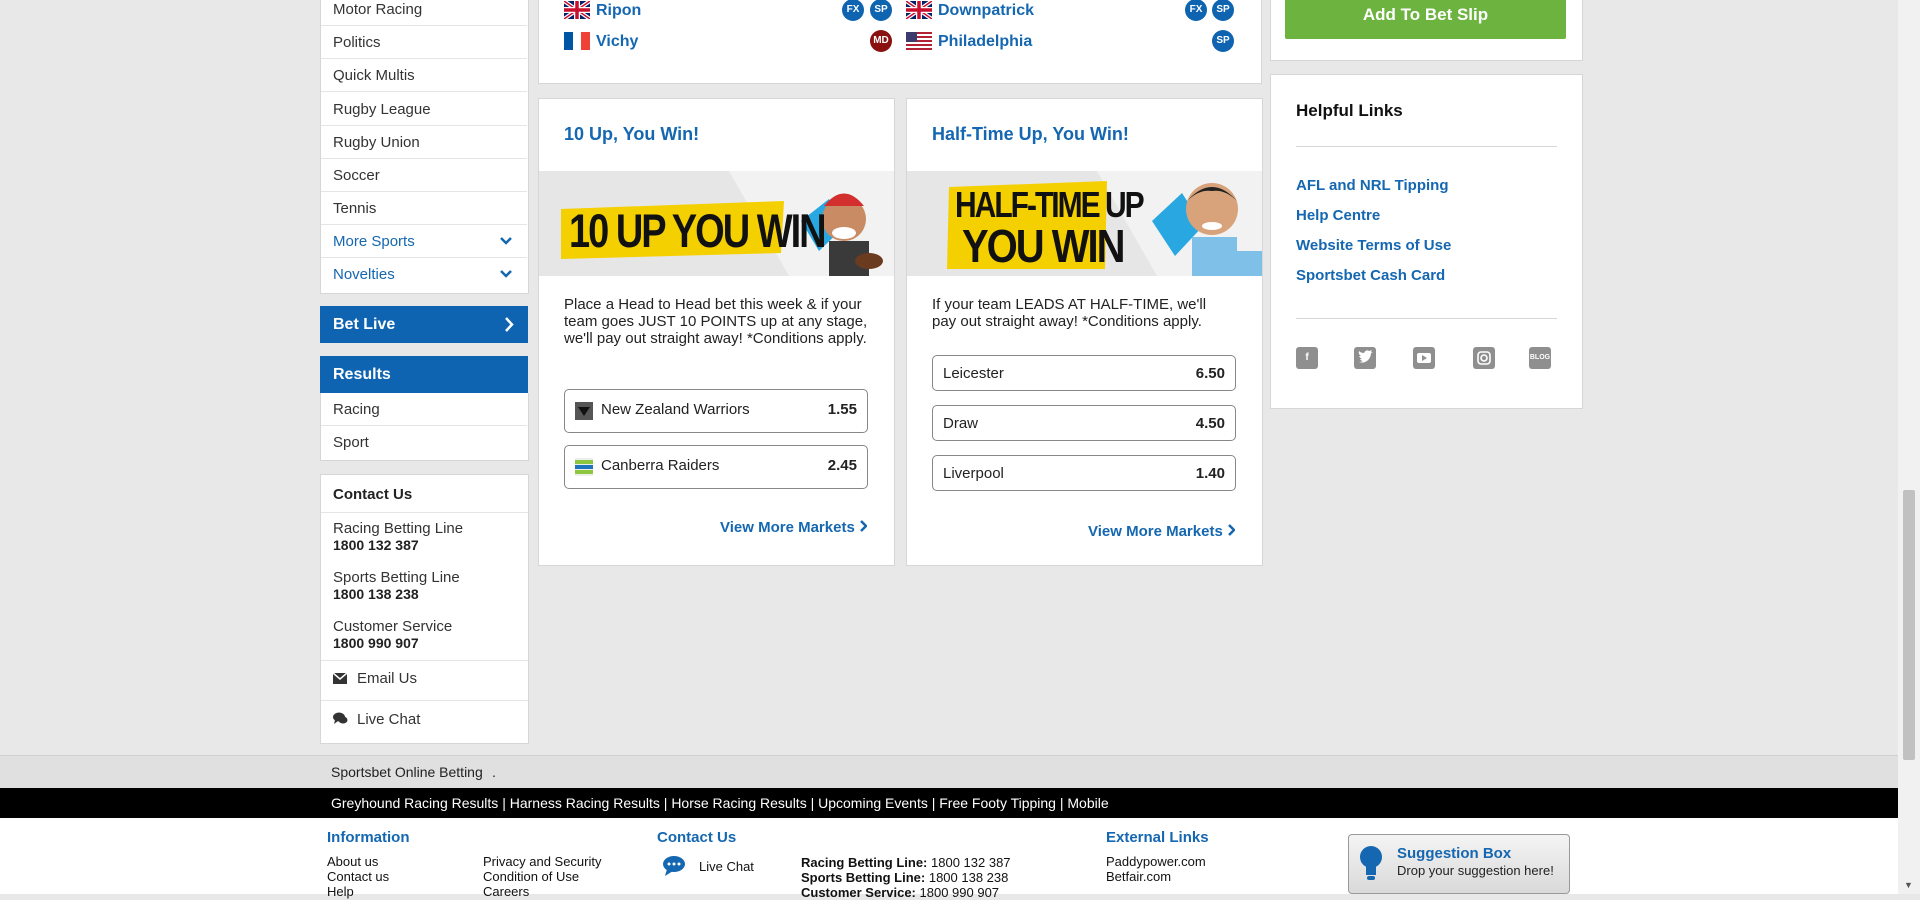 The width and height of the screenshot is (1920, 900). What do you see at coordinates (506, 280) in the screenshot?
I see `chevron-down-icon` at bounding box center [506, 280].